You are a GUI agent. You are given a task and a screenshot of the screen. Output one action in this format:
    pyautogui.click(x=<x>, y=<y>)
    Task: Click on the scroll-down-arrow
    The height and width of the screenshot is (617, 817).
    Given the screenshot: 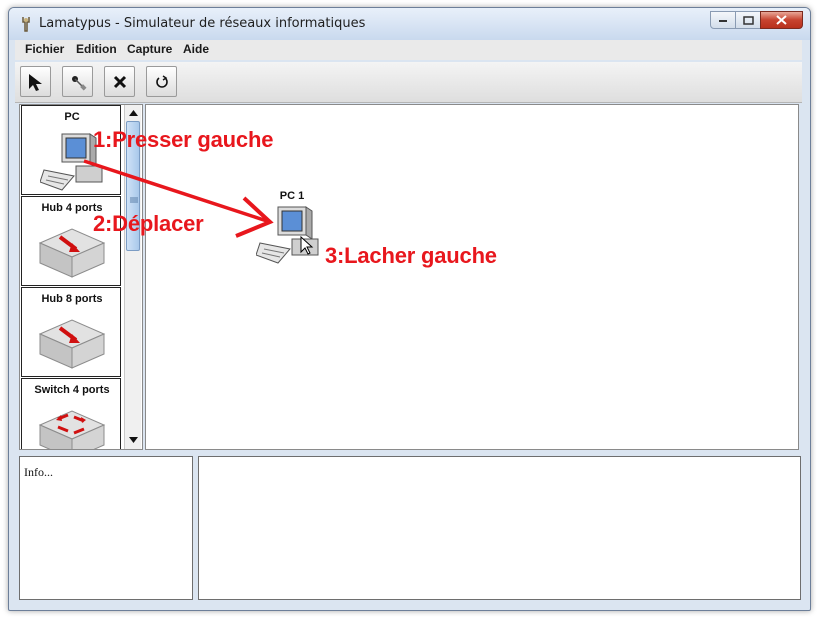 What is the action you would take?
    pyautogui.click(x=133, y=440)
    